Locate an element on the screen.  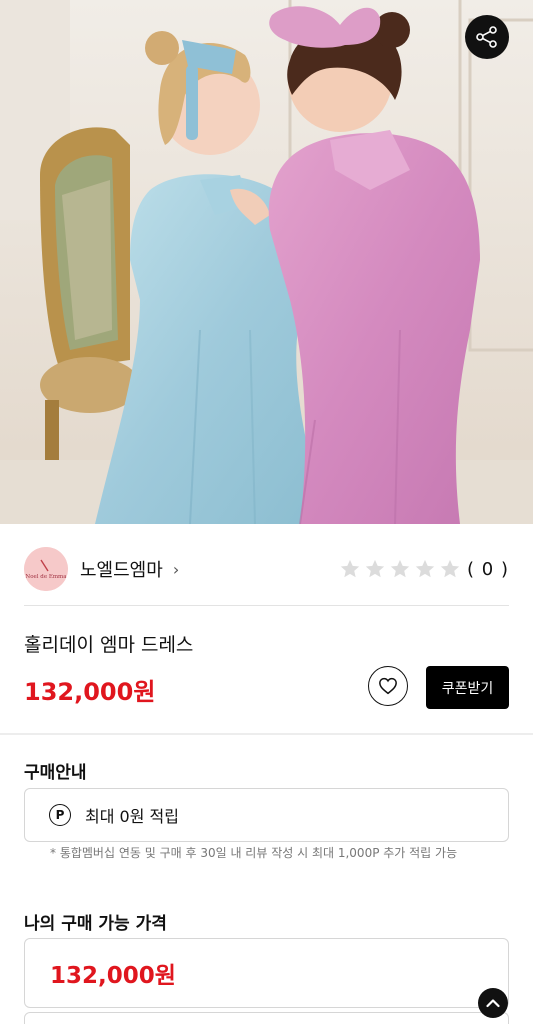
share-button is located at coordinates (487, 37).